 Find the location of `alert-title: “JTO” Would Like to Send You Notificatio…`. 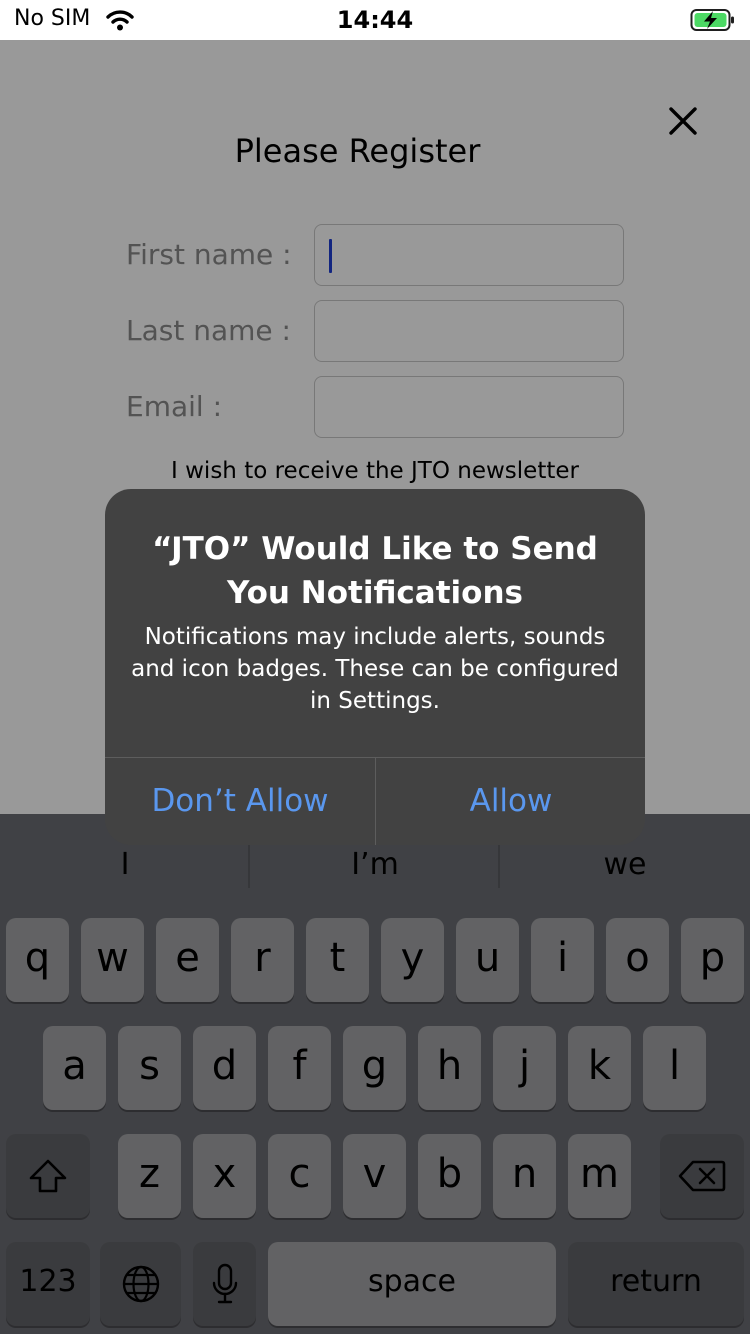

alert-title: “JTO” Would Like to Send You Notificatio… is located at coordinates (375, 571).